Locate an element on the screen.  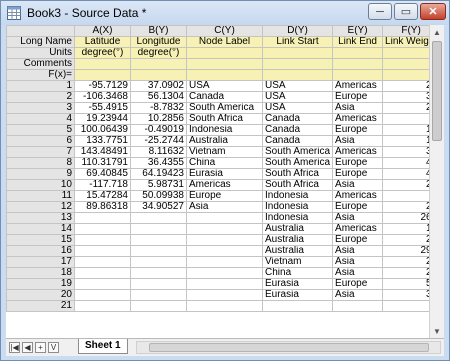
units-d is located at coordinates (297, 53).